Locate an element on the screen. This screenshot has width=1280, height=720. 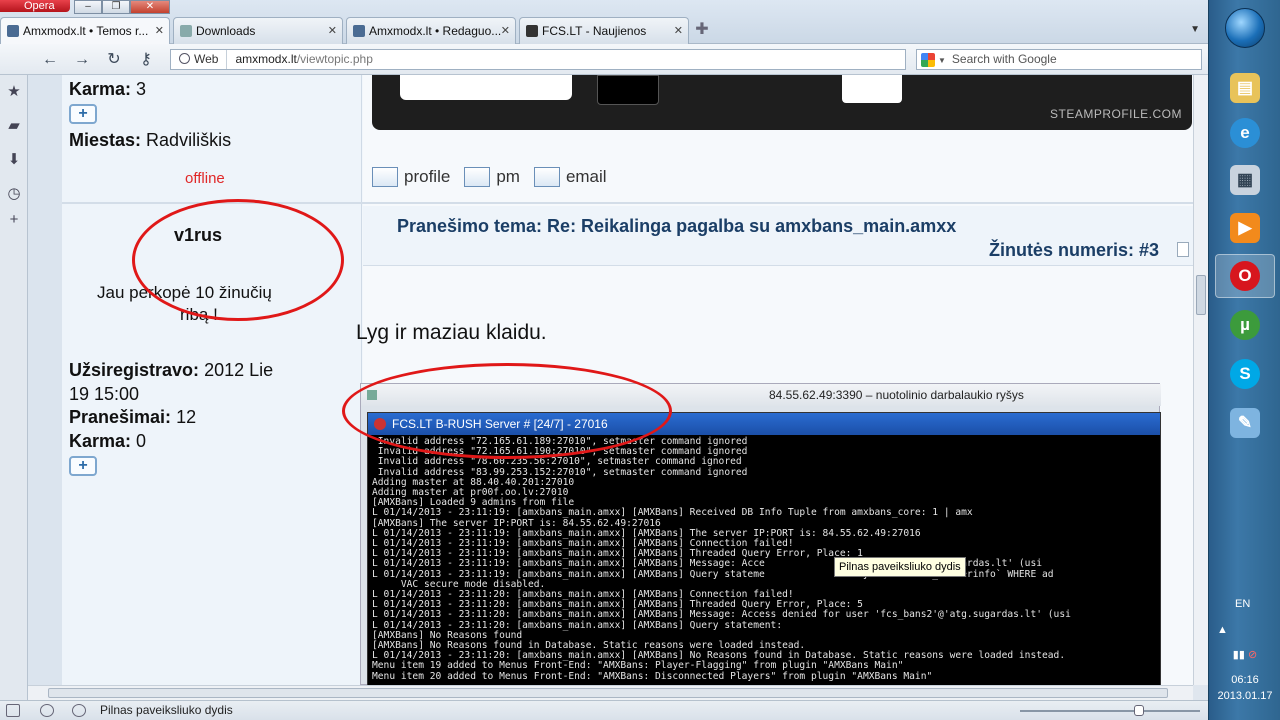
image-tooltip: Pilnas paveiksliuko dydis is located at coordinates (900, 567).